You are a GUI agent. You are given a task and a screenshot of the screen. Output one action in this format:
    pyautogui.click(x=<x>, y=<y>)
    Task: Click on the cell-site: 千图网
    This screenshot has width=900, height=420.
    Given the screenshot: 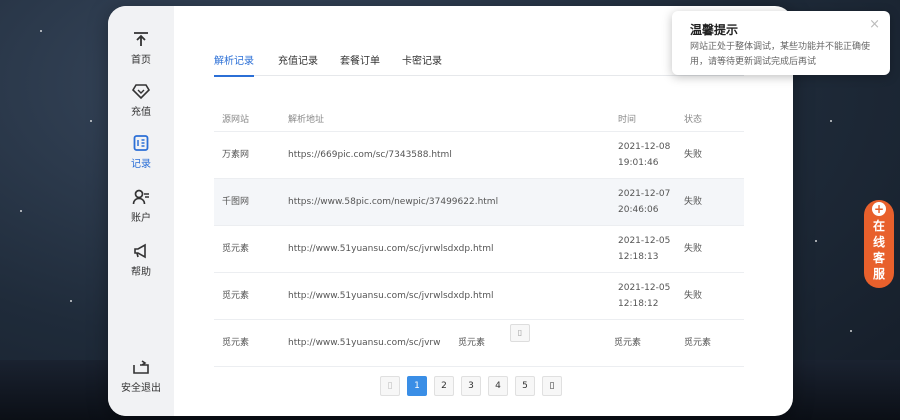 What is the action you would take?
    pyautogui.click(x=236, y=202)
    